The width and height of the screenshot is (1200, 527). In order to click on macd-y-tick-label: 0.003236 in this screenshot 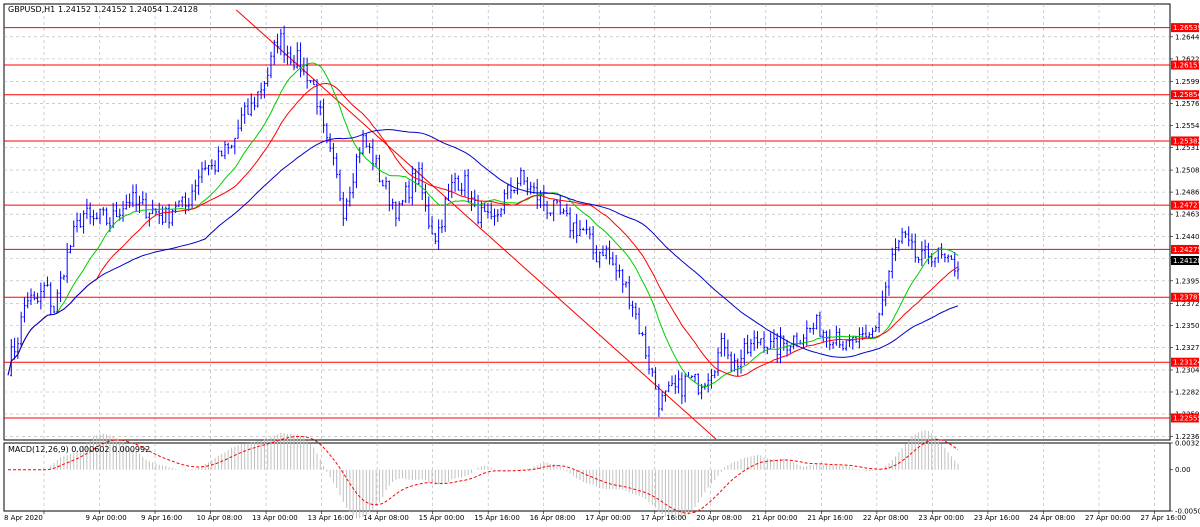, I will do `click(1187, 444)`.